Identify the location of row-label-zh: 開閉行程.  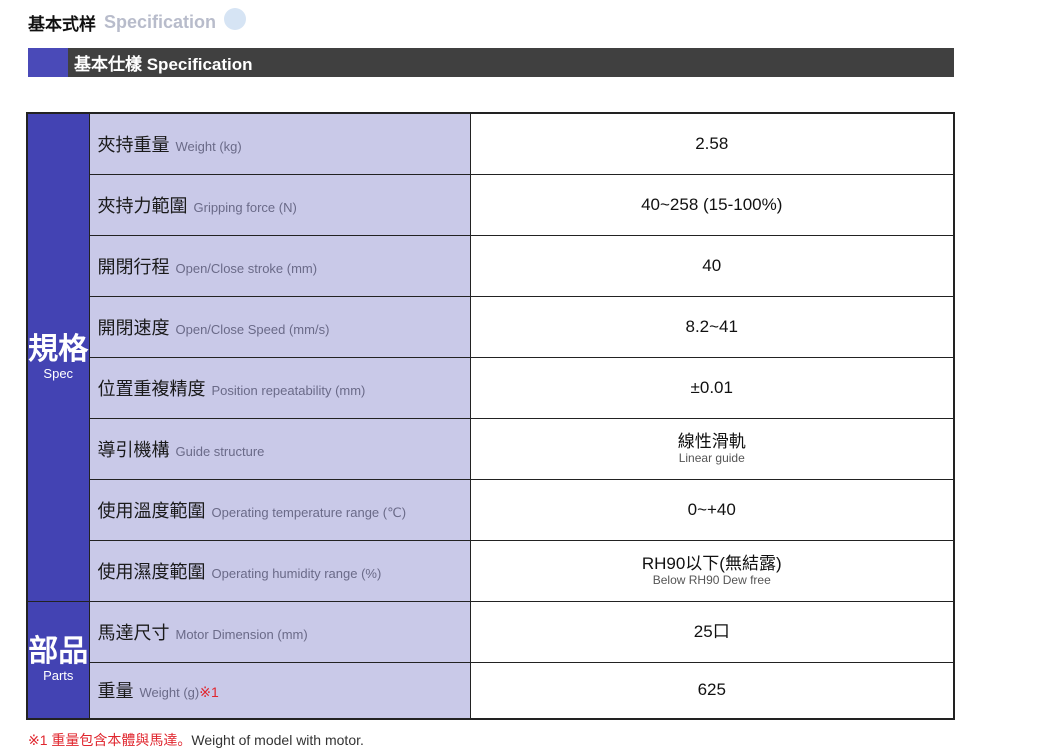
(133, 266).